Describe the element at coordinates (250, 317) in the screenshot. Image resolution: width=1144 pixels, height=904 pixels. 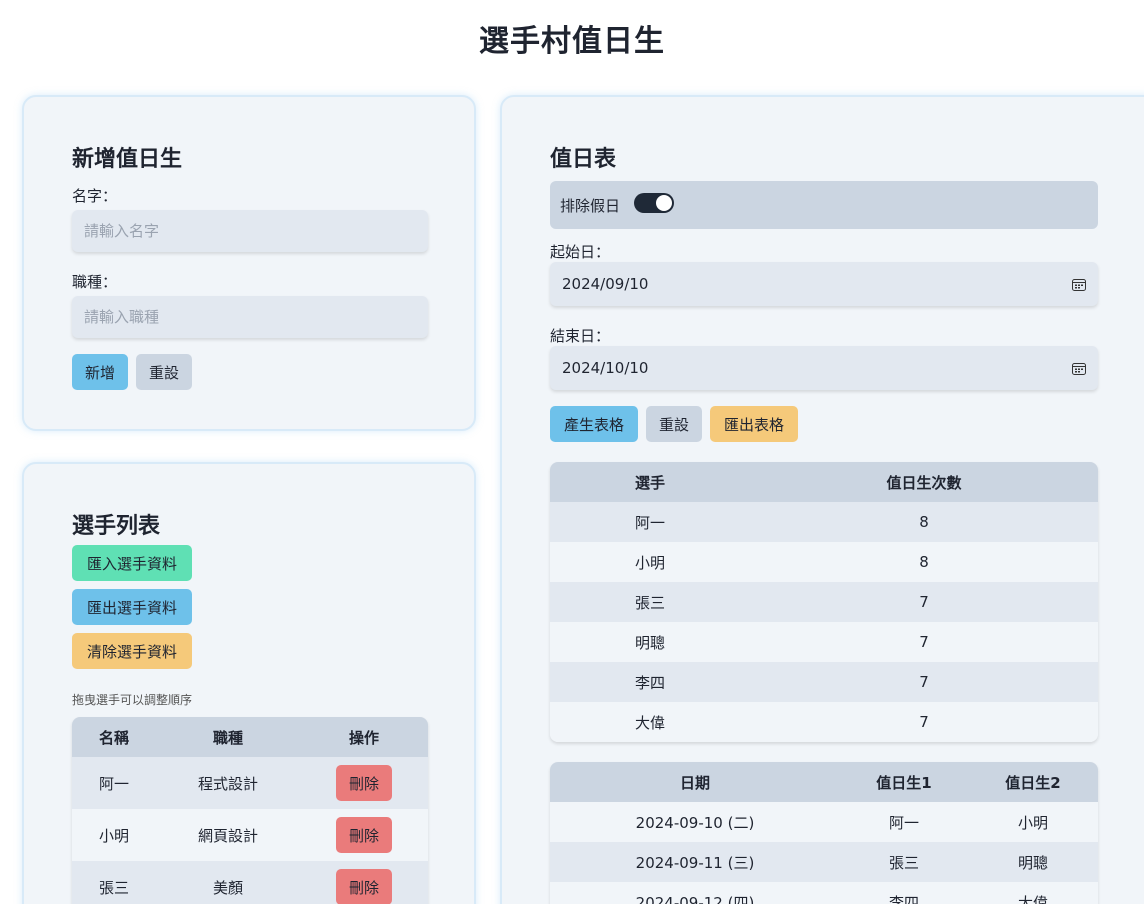
I see `role-input` at that location.